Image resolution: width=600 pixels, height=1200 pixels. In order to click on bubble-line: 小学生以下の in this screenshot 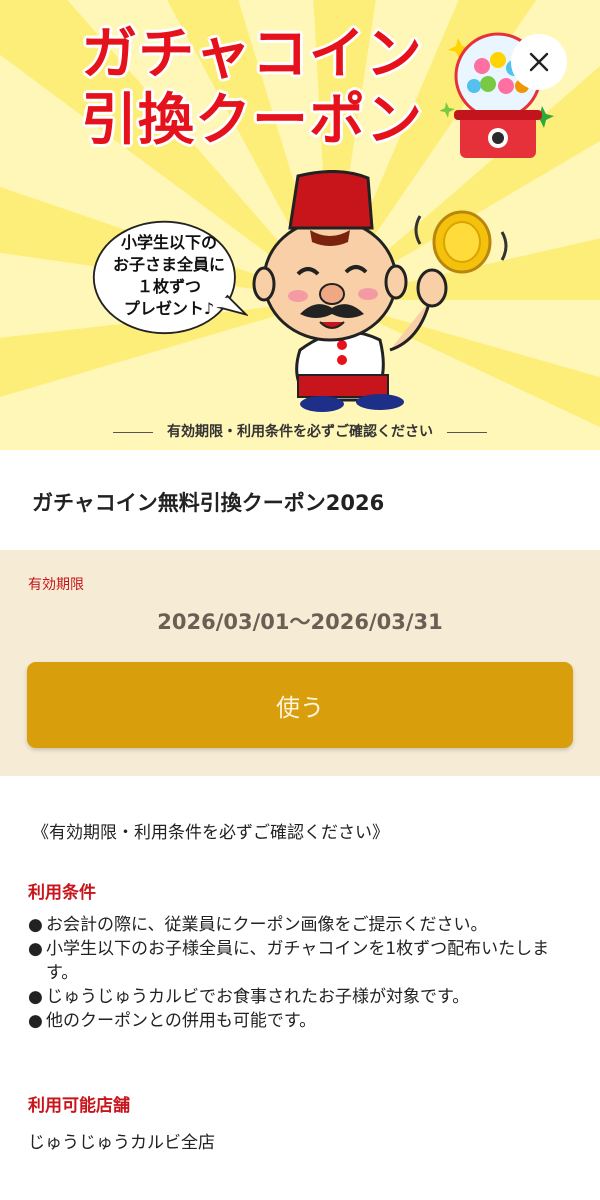, I will do `click(168, 242)`.